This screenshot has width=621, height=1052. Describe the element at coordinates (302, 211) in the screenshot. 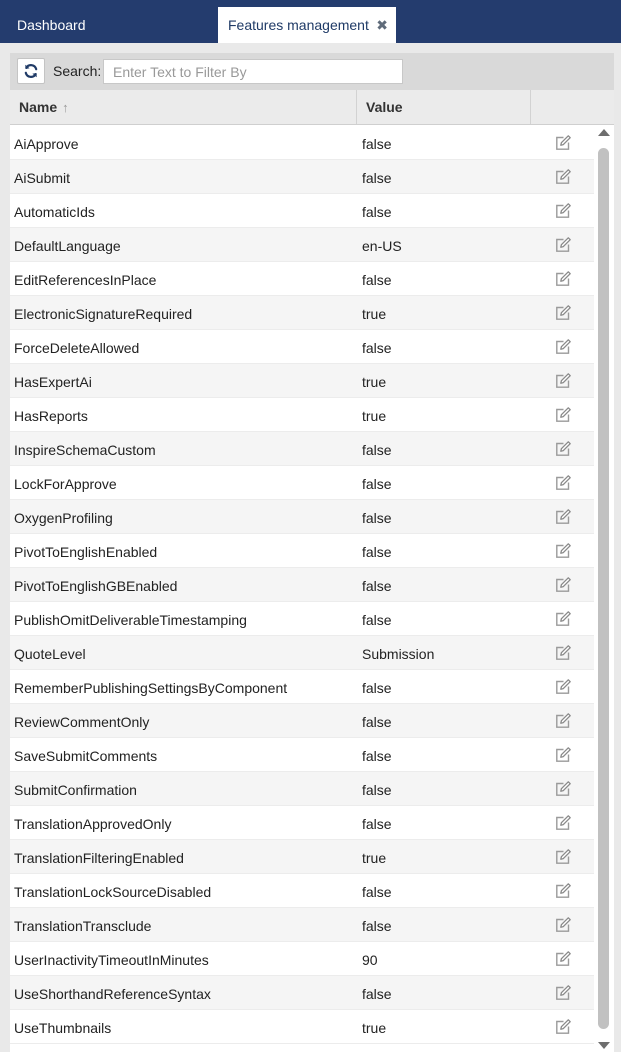

I see `table-row: AutomaticIds false` at that location.